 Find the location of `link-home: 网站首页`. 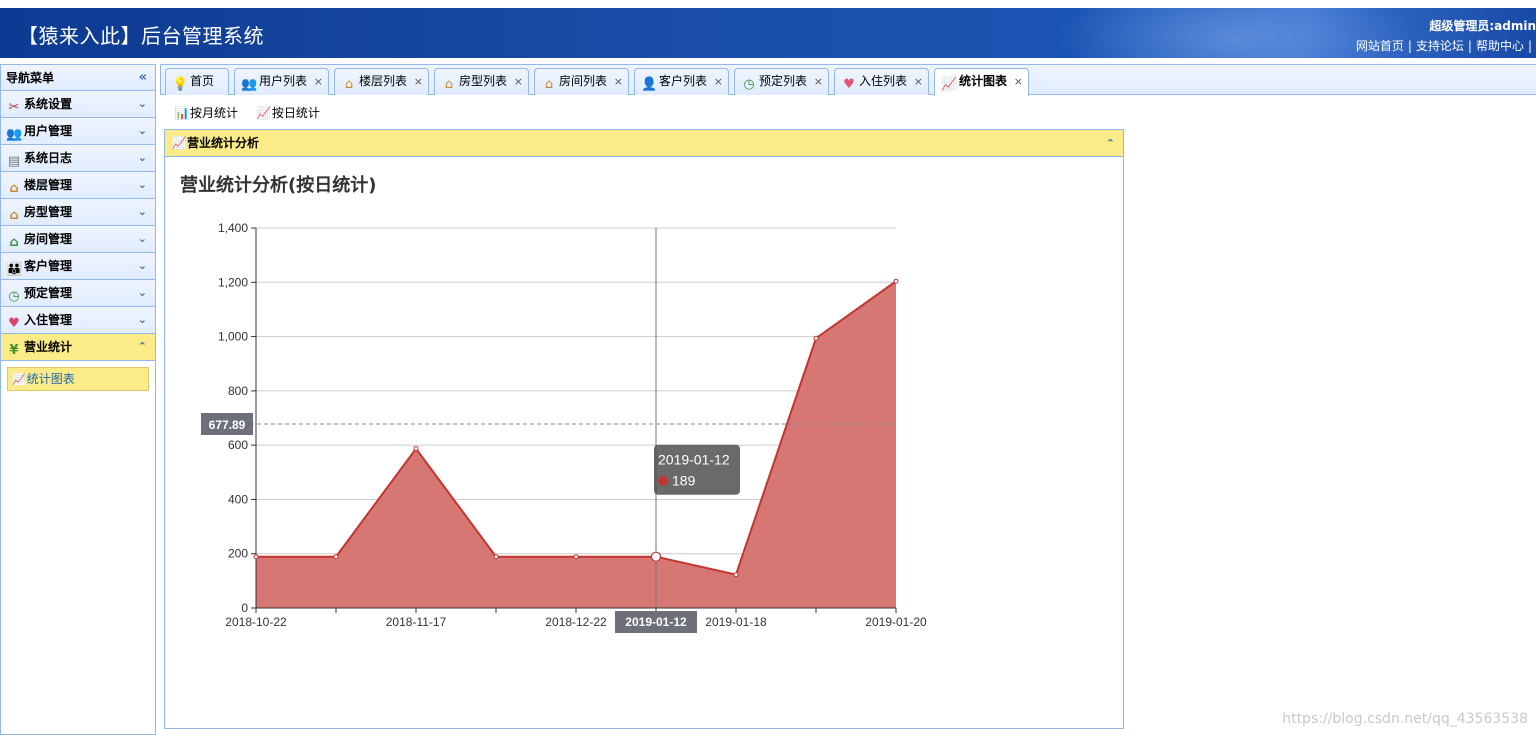

link-home: 网站首页 is located at coordinates (1380, 46).